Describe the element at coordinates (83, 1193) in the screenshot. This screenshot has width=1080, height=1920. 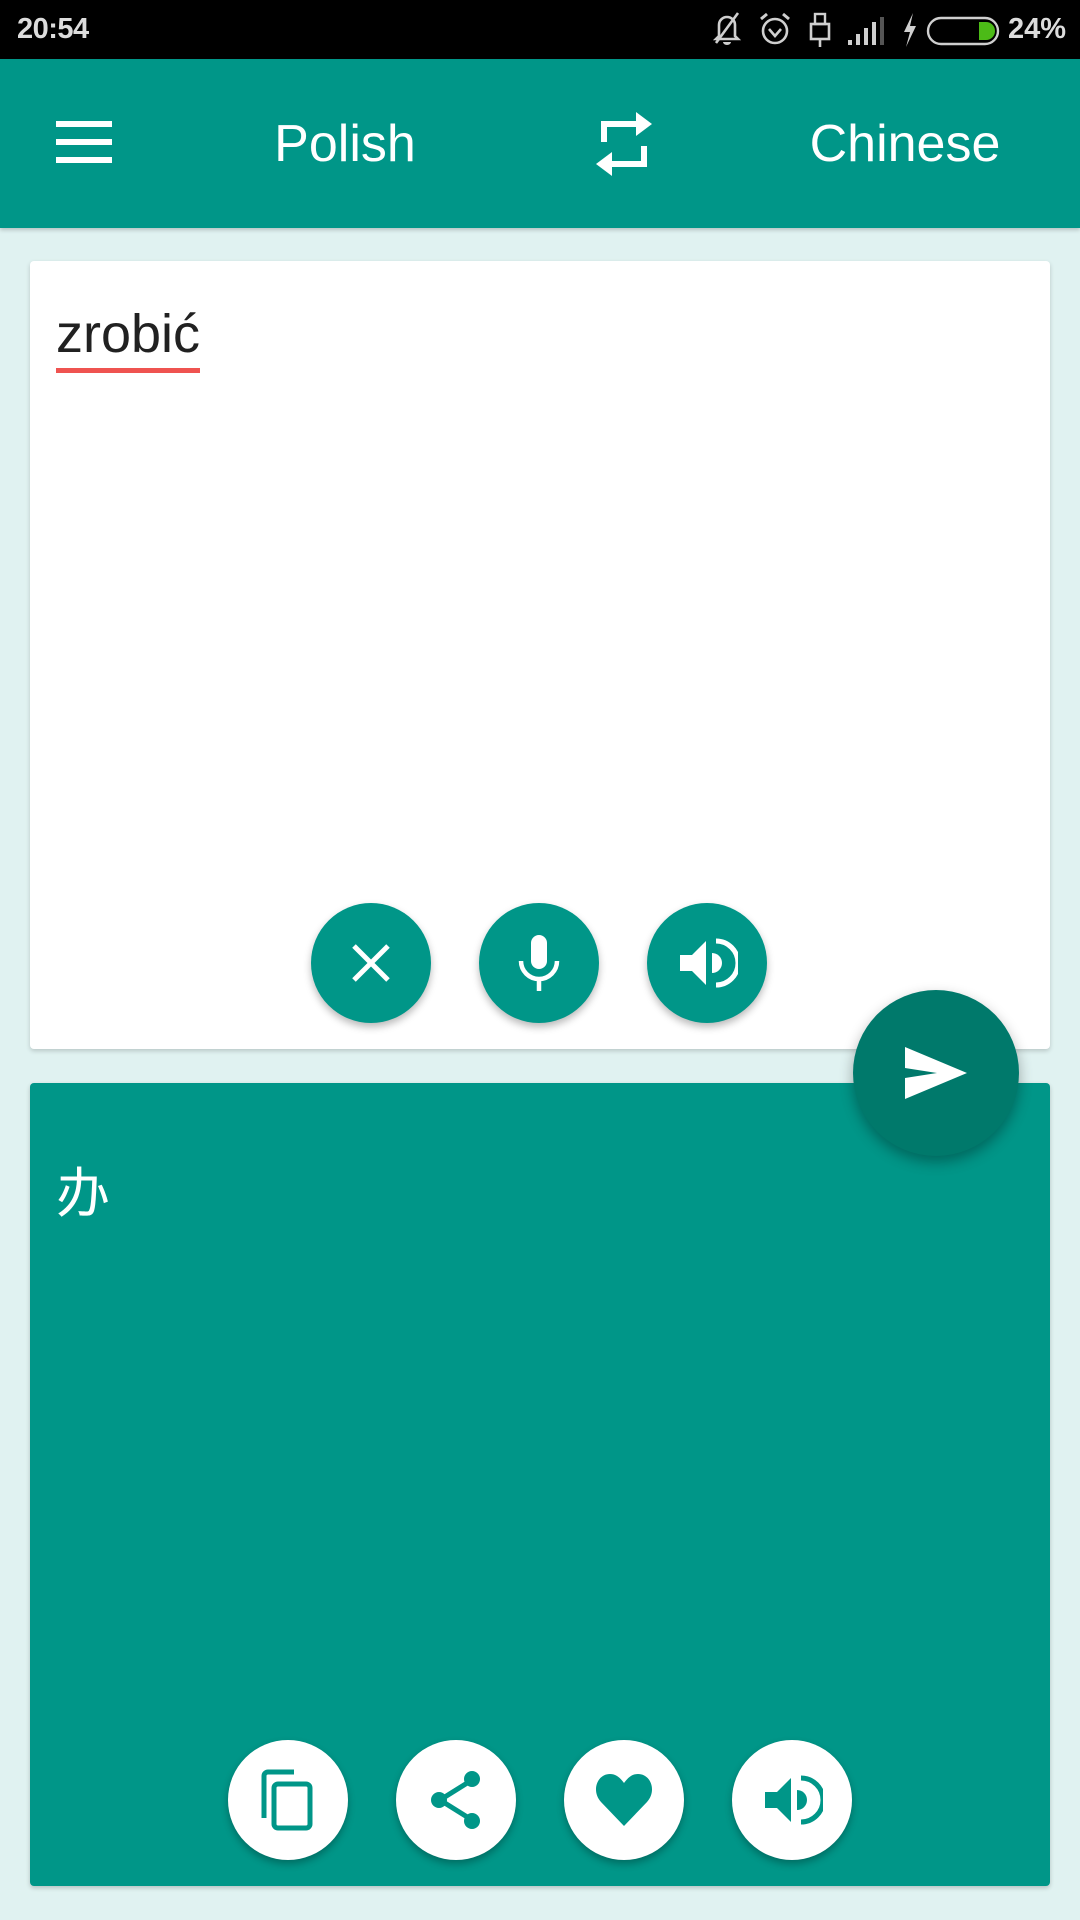
I see `translated-text: 办` at that location.